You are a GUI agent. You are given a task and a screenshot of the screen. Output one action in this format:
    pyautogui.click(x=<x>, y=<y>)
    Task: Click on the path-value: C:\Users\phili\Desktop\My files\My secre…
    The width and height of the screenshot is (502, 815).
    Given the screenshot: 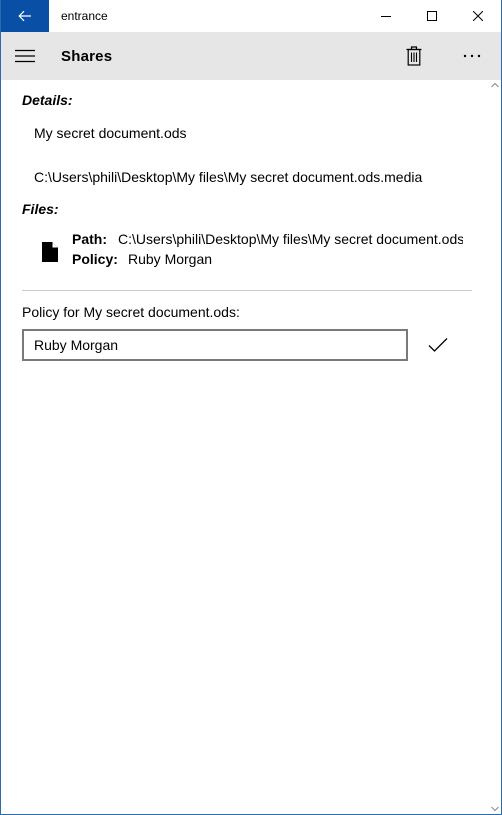 What is the action you would take?
    pyautogui.click(x=290, y=239)
    